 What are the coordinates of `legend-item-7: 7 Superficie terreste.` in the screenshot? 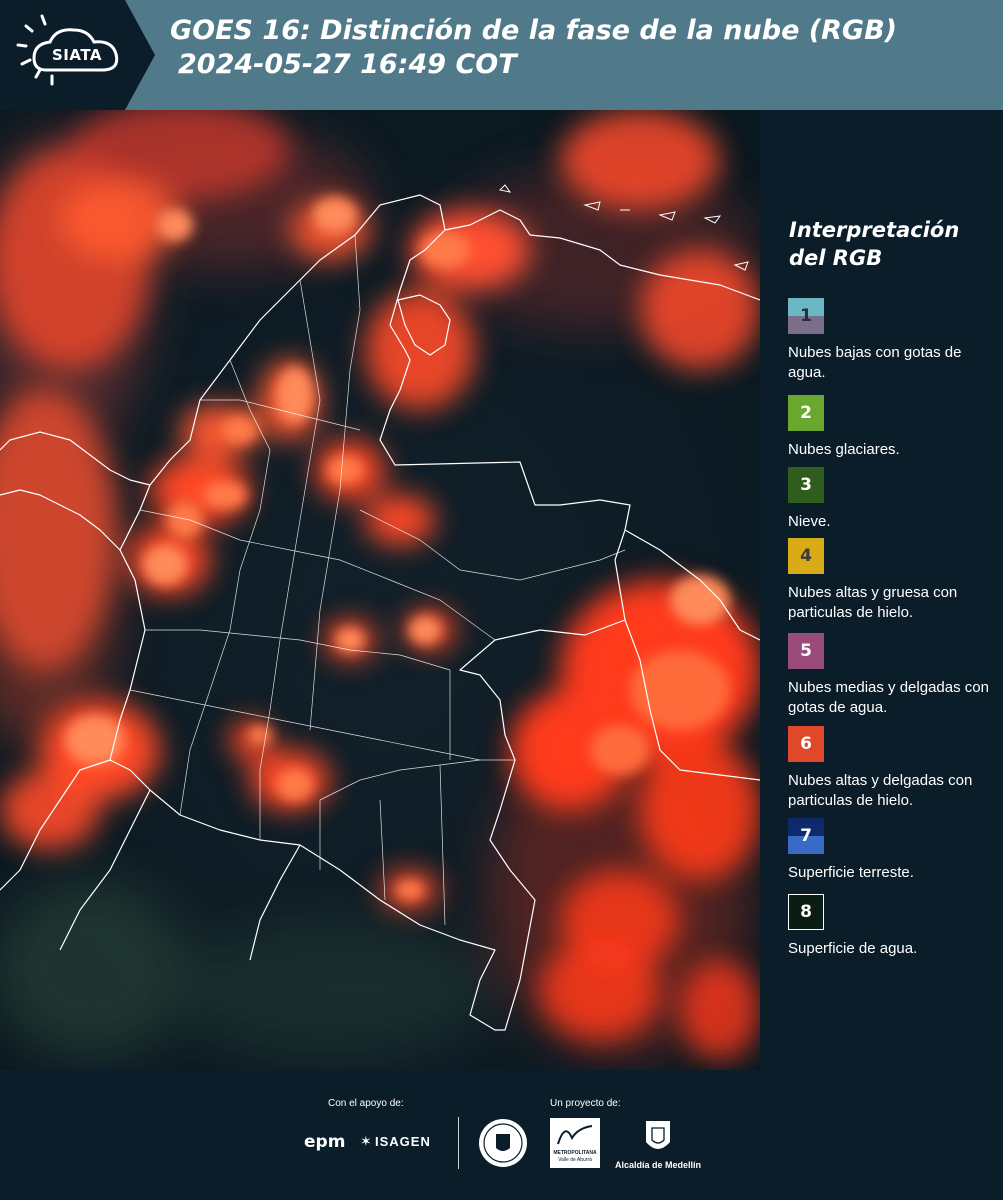 It's located at (894, 850).